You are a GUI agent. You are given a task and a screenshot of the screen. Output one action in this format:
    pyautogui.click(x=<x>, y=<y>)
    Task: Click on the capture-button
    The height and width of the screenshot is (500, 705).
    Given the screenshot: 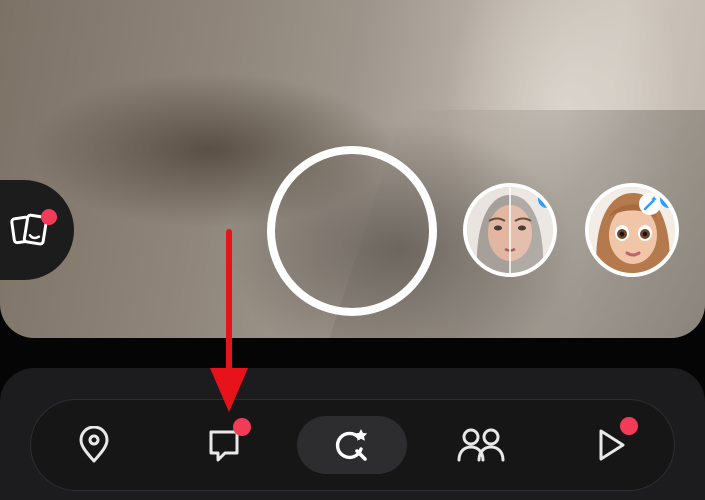 What is the action you would take?
    pyautogui.click(x=352, y=231)
    